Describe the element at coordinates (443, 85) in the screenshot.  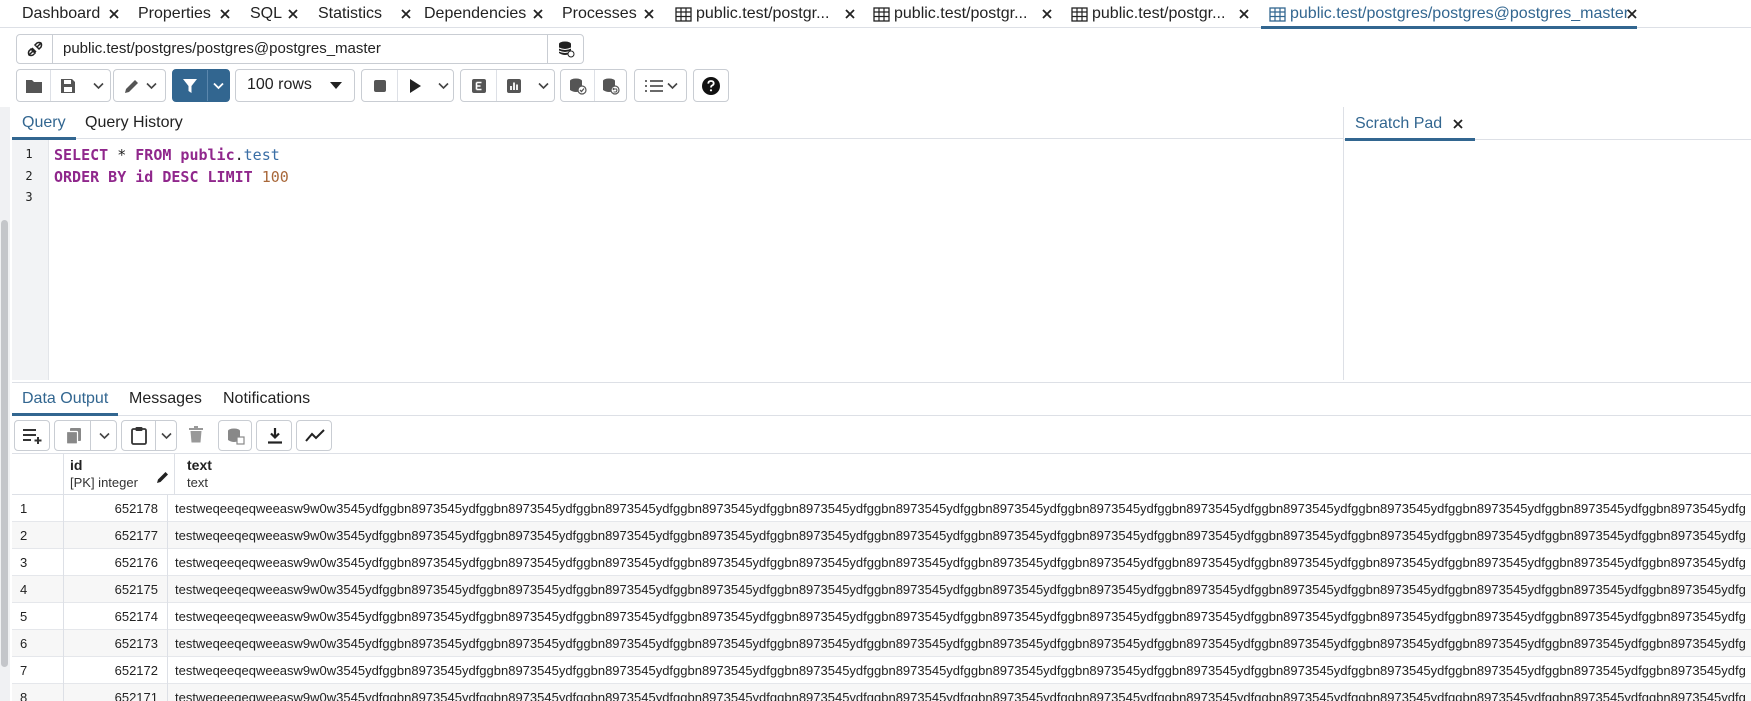
I see `execute-options-dropdown` at that location.